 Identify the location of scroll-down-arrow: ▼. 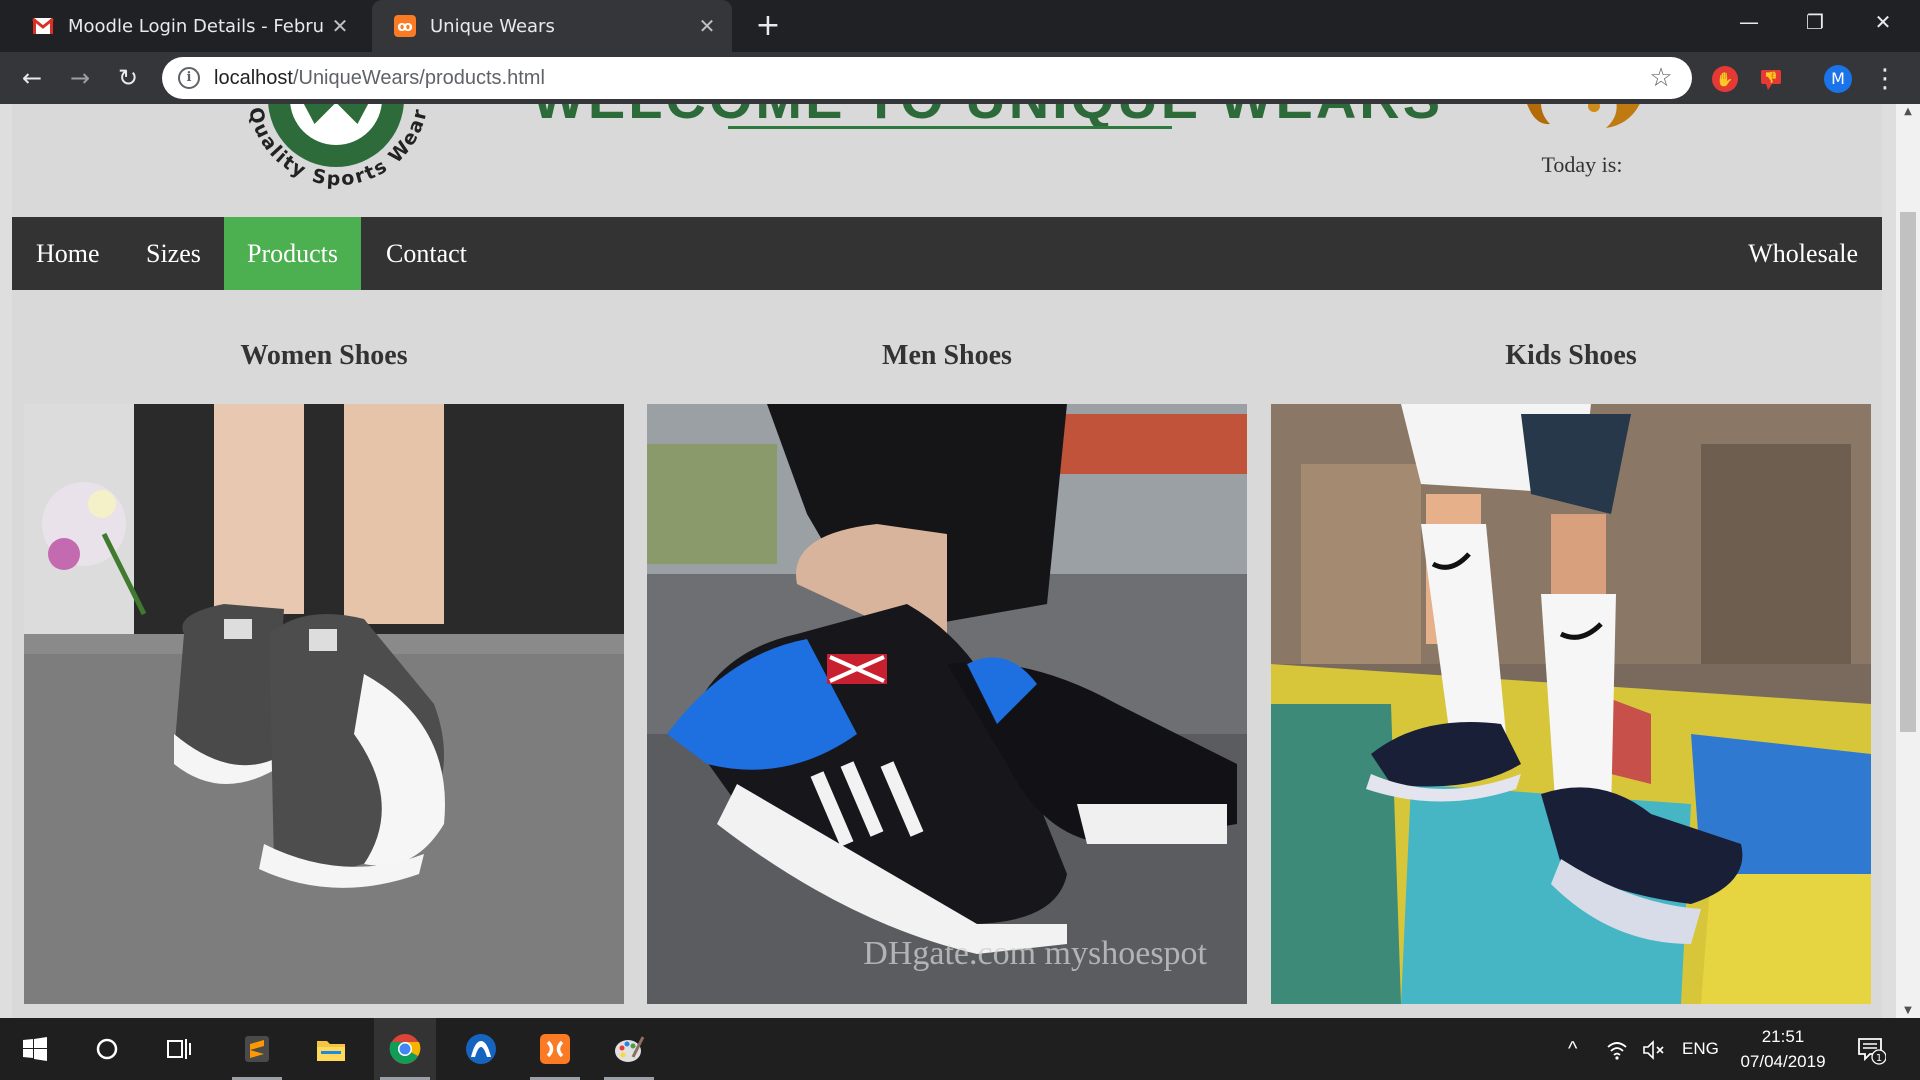
(1908, 1010).